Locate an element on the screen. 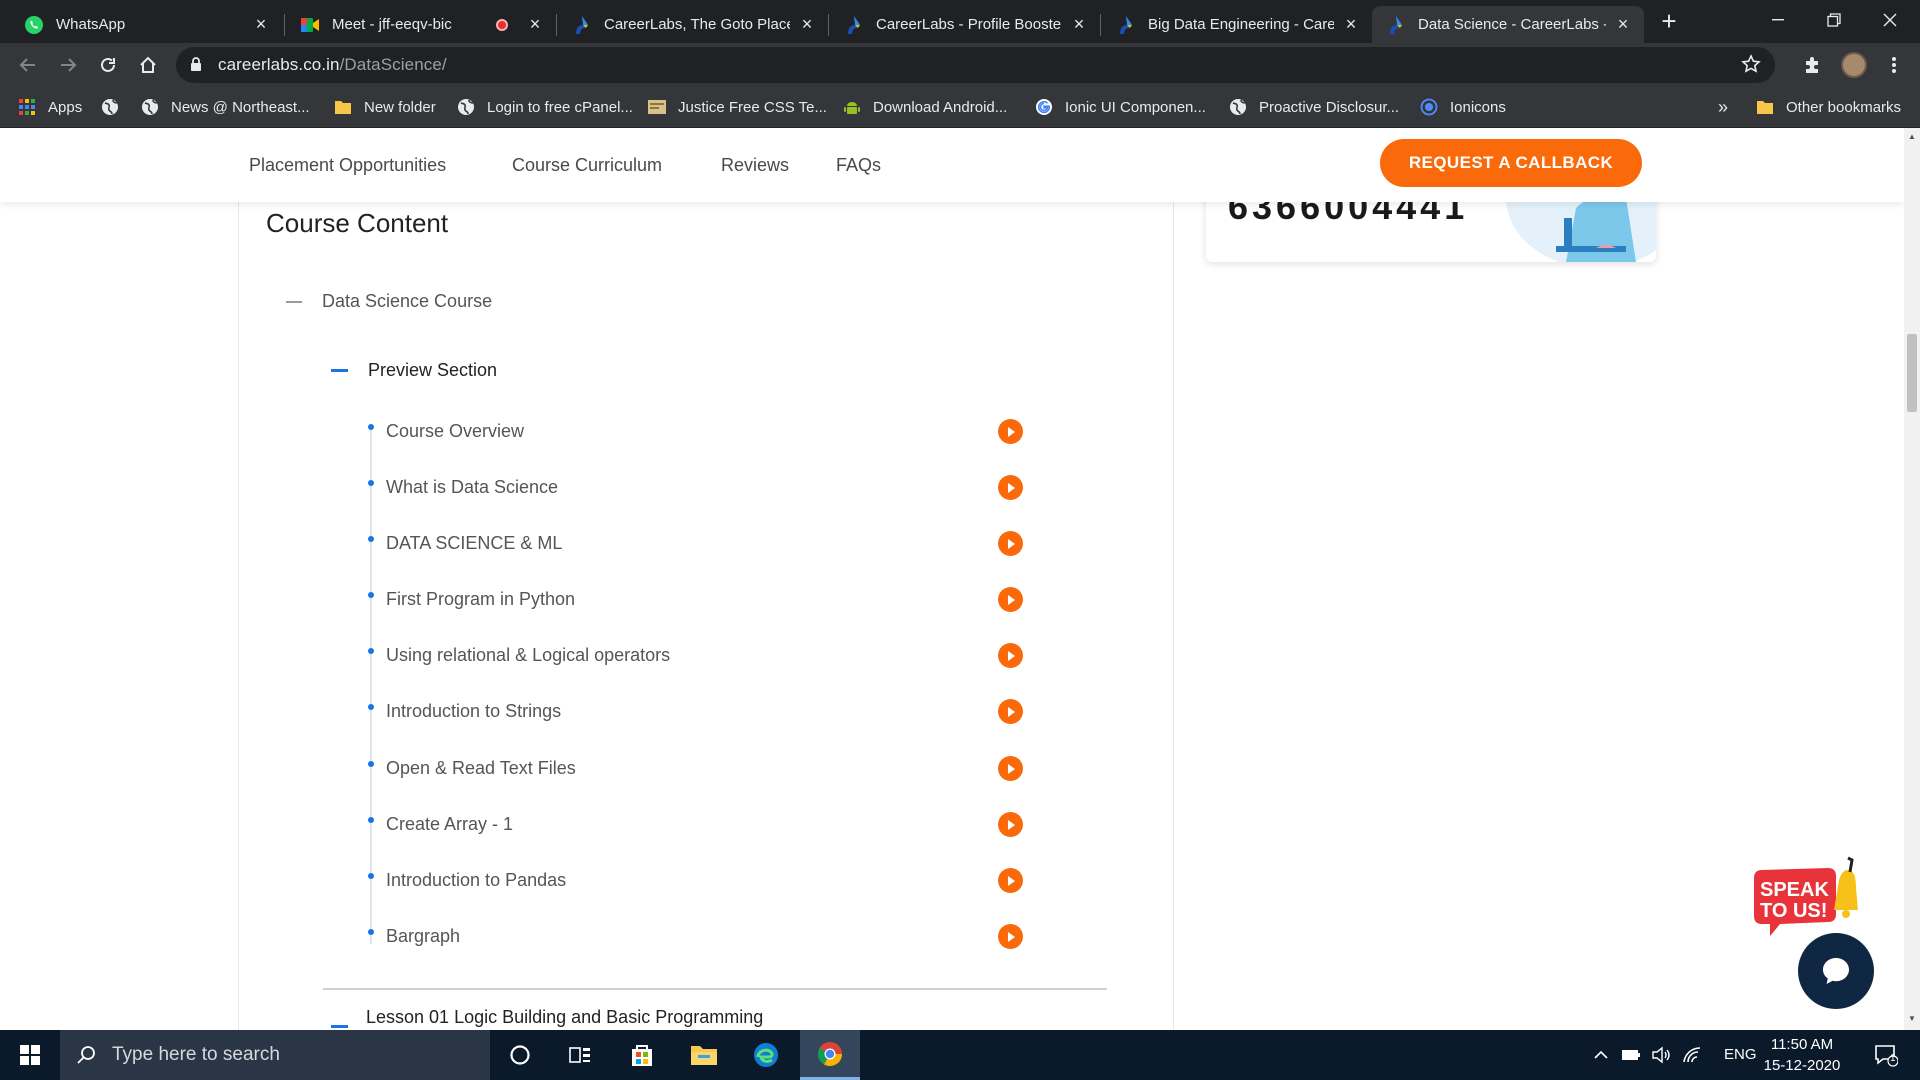 The width and height of the screenshot is (1920, 1080). nav-reviews: Reviews is located at coordinates (755, 165).